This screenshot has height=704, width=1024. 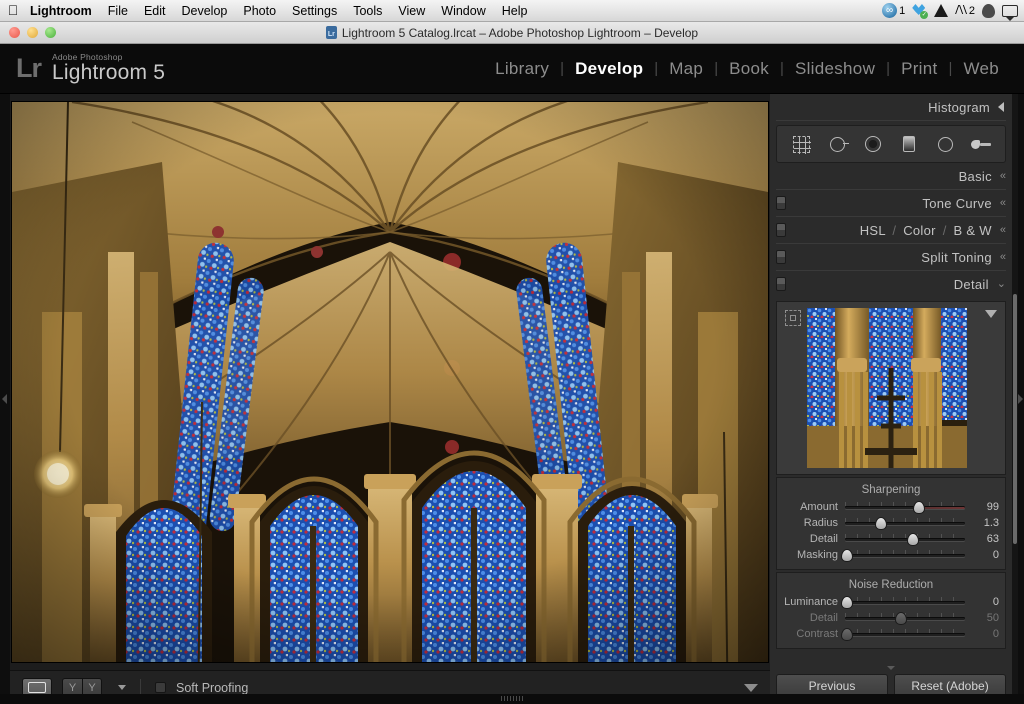 I want to click on module-web: Web, so click(x=981, y=69).